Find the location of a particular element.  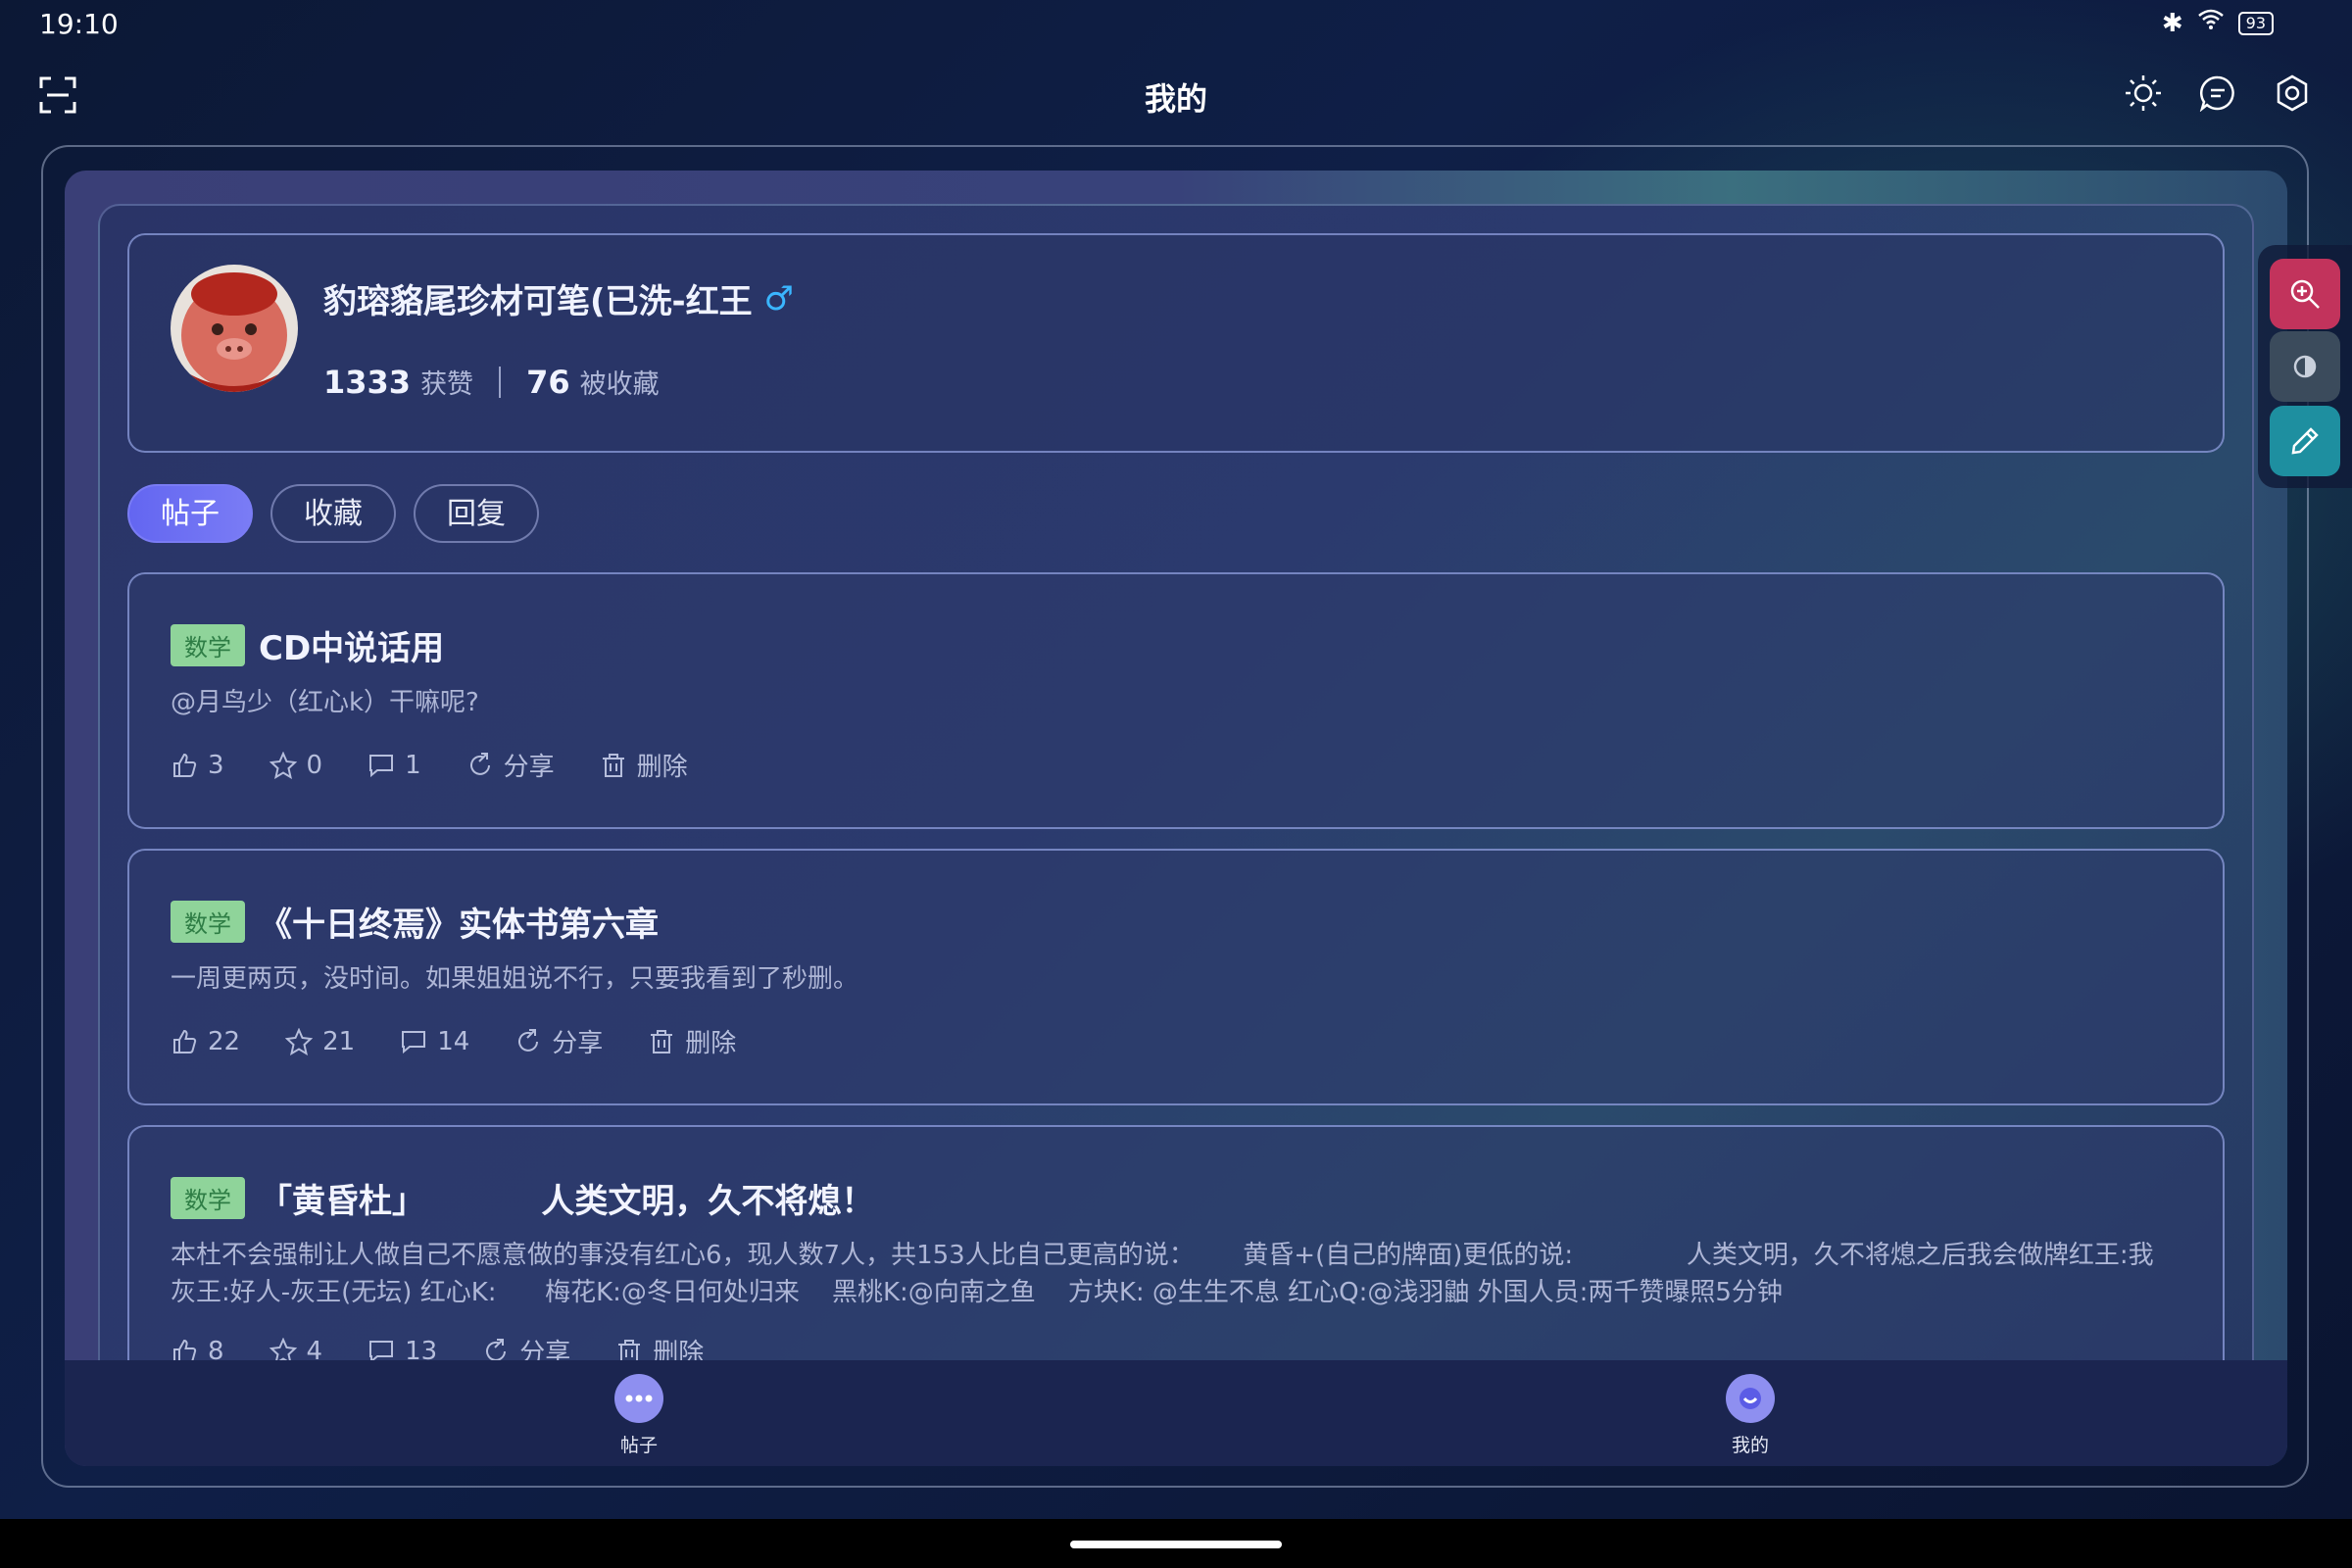

comment-button: 13 is located at coordinates (403, 1348).